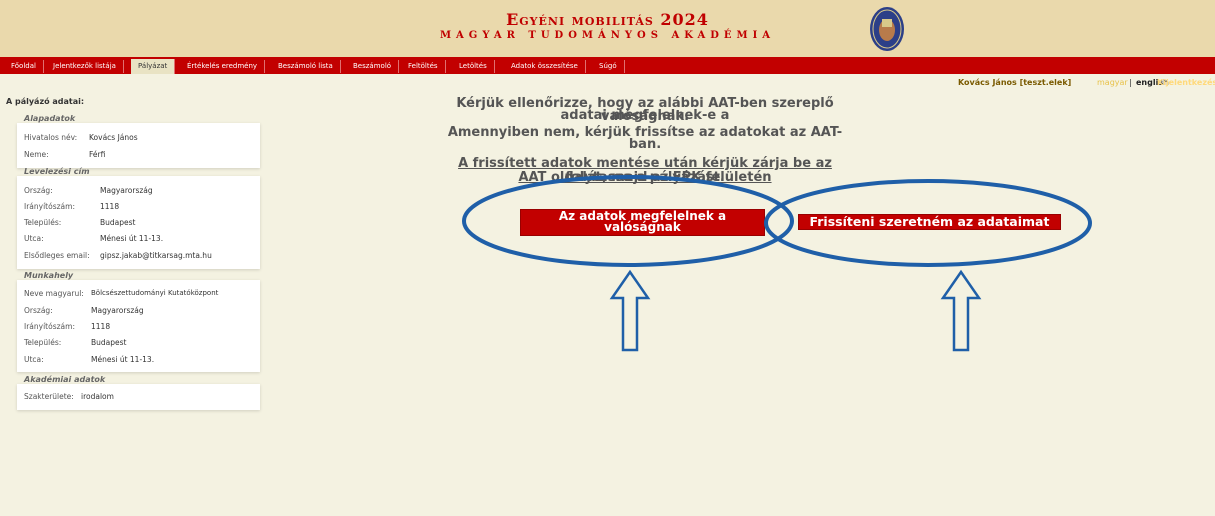 This screenshot has height=516, width=1215. I want to click on data-correct-button-line2: valóságnak, so click(642, 227).